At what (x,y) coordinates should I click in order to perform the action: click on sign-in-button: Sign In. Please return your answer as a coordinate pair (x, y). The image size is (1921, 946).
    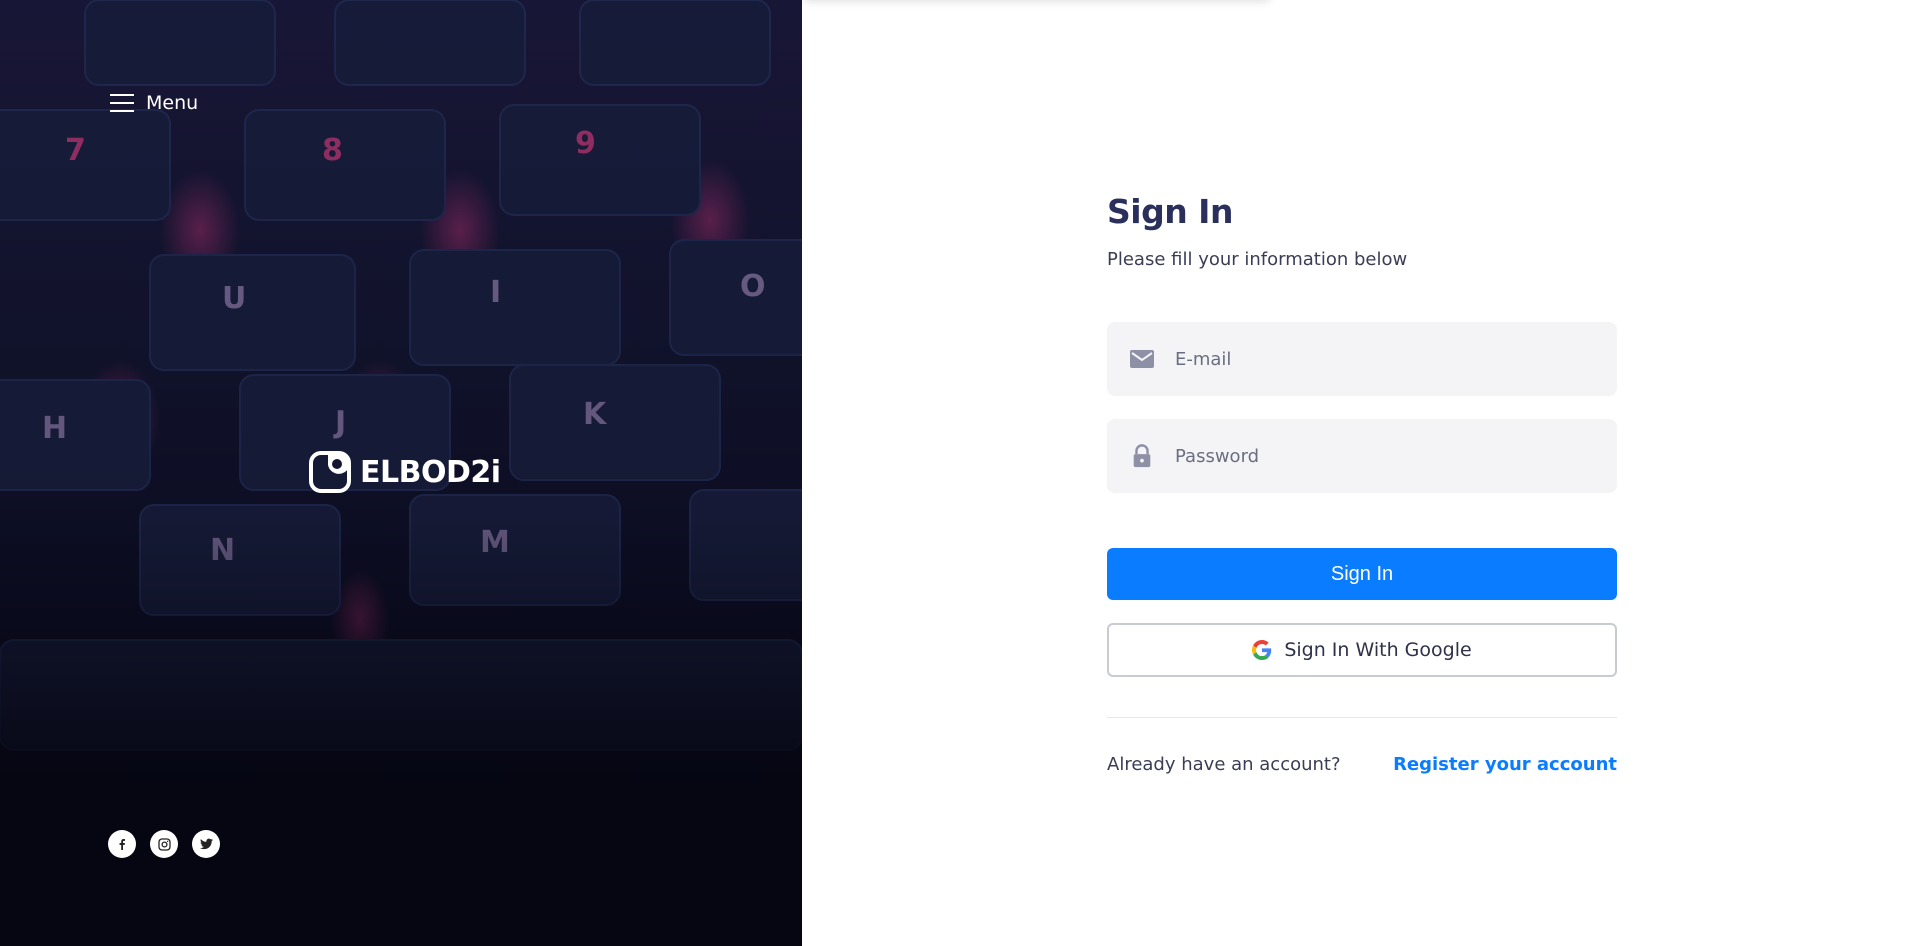
    Looking at the image, I should click on (1362, 574).